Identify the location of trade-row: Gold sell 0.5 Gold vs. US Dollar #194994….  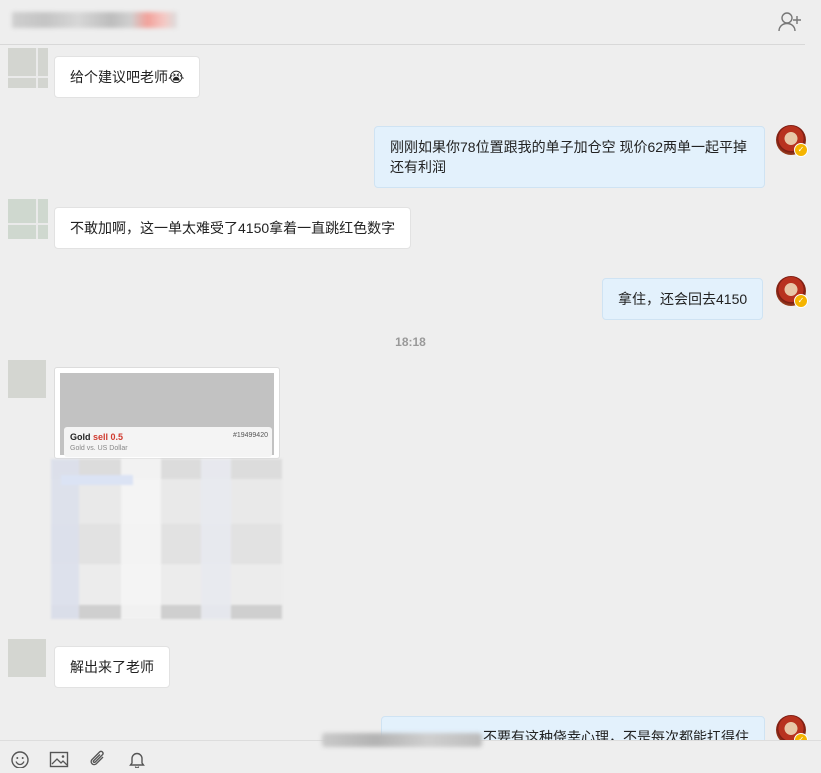
(168, 442).